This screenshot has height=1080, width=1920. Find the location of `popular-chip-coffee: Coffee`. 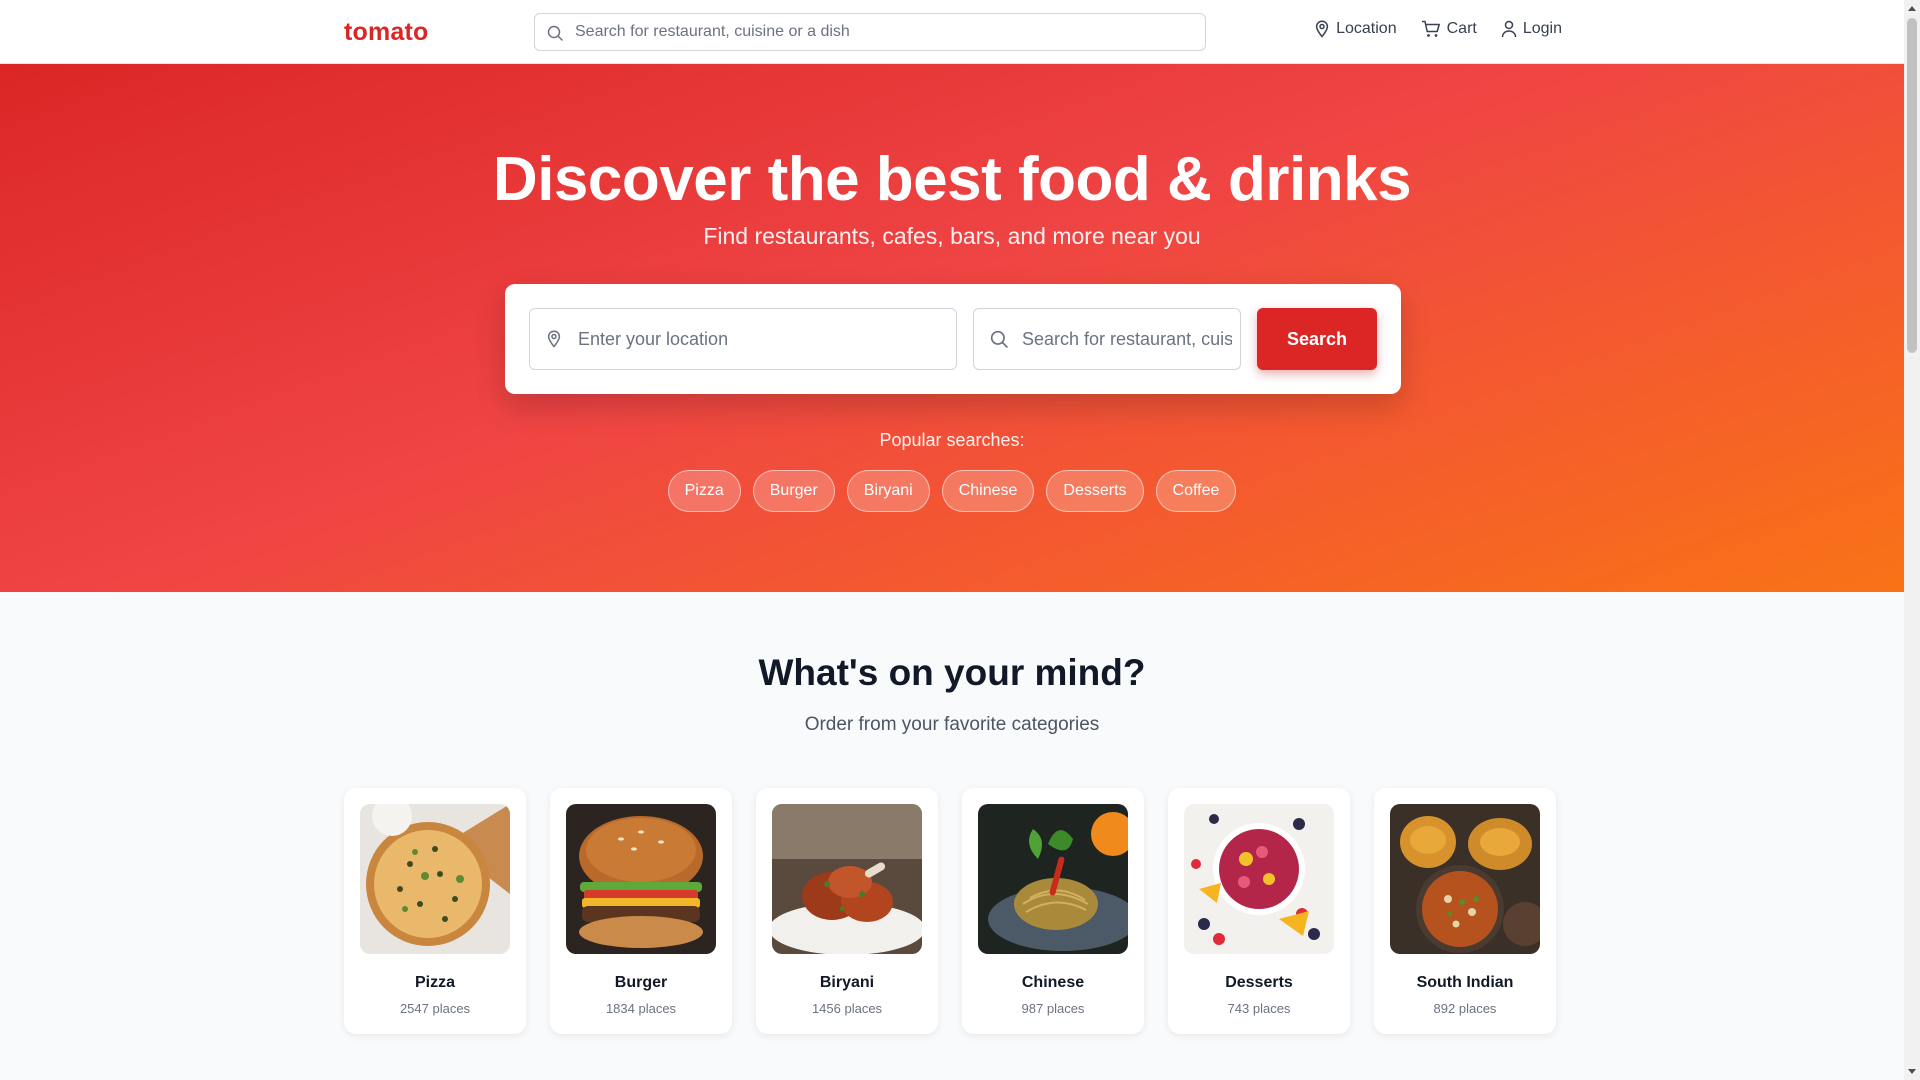

popular-chip-coffee: Coffee is located at coordinates (1196, 491).